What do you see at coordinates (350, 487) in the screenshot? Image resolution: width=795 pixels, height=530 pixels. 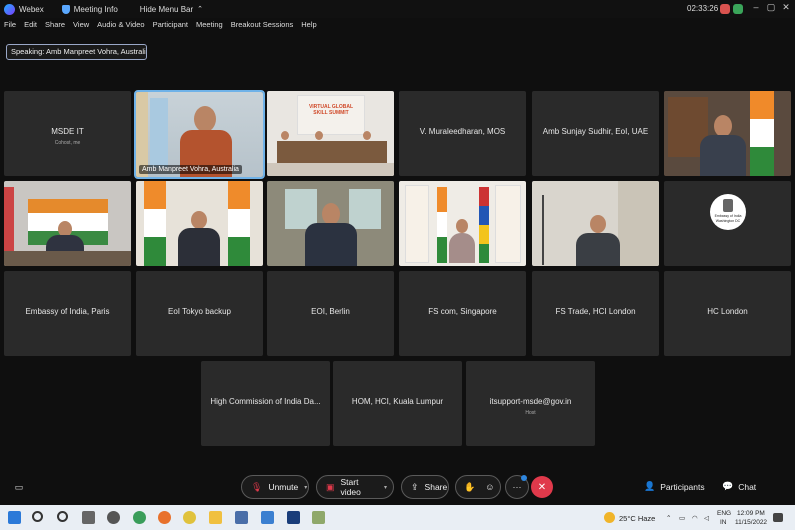 I see `start-video-label: Start video` at bounding box center [350, 487].